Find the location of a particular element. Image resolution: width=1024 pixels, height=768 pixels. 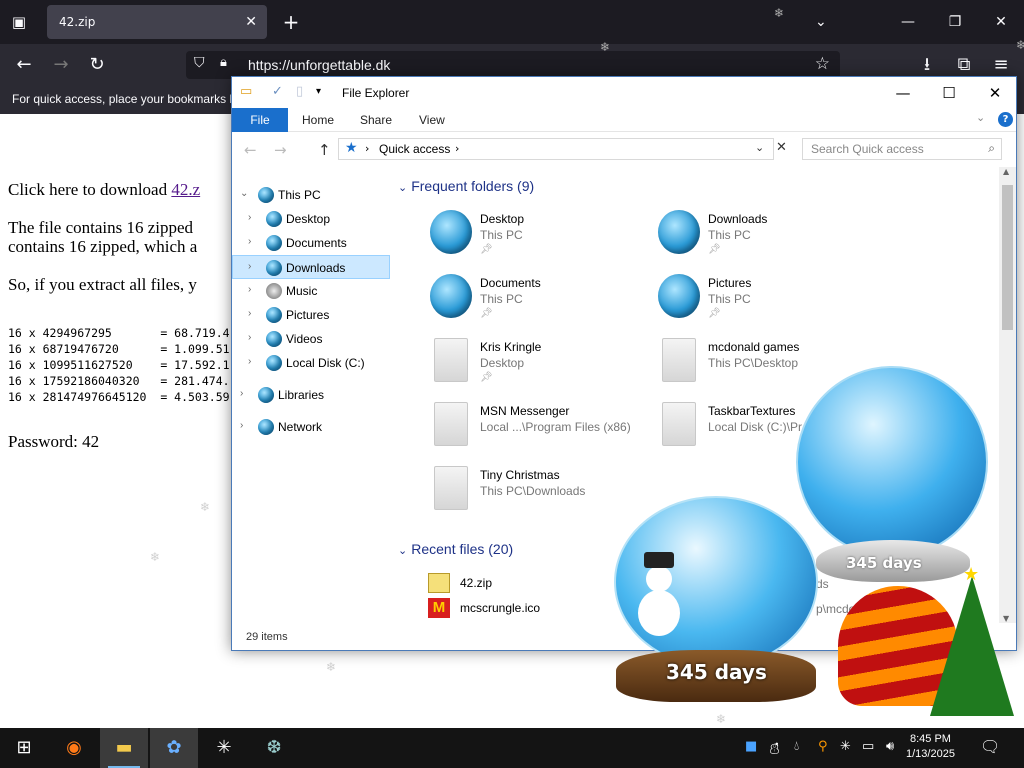

shield-icon: ⛉ is located at coordinates (199, 63).